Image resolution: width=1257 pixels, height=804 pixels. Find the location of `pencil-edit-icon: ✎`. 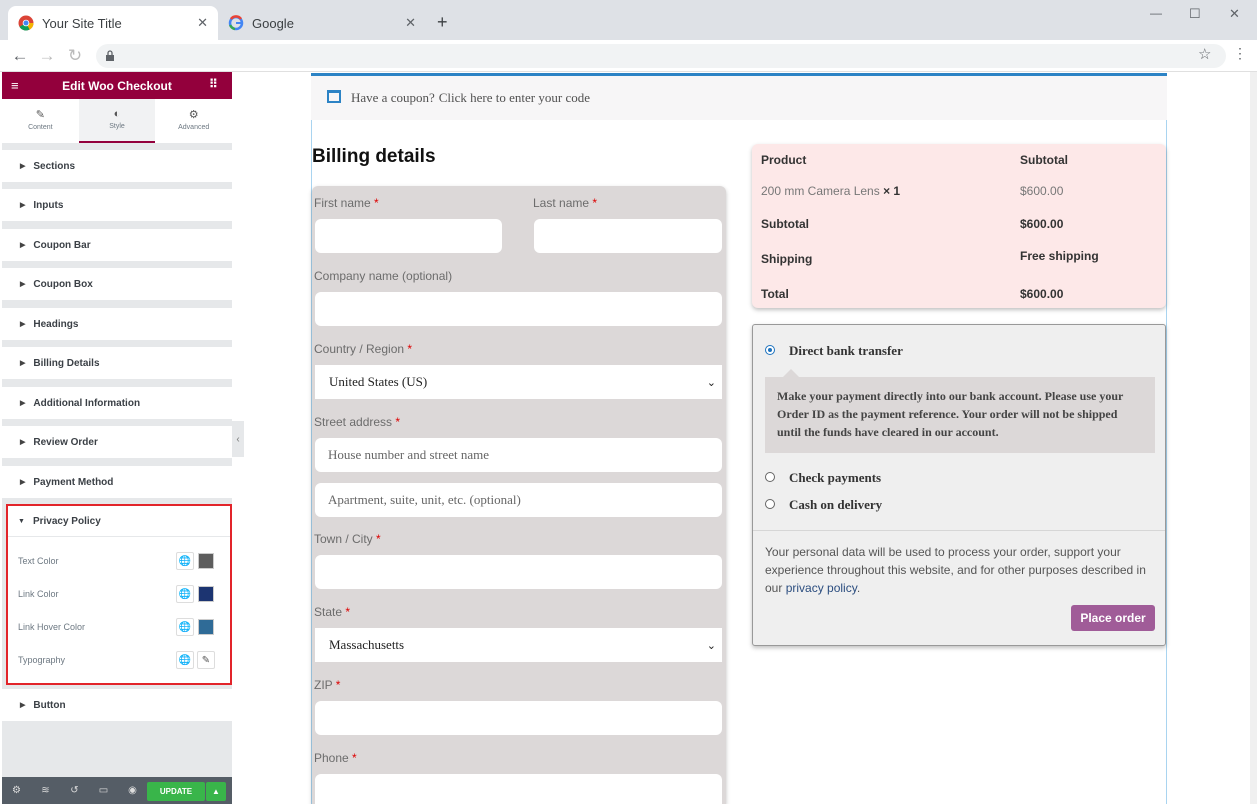

pencil-edit-icon: ✎ is located at coordinates (206, 660).